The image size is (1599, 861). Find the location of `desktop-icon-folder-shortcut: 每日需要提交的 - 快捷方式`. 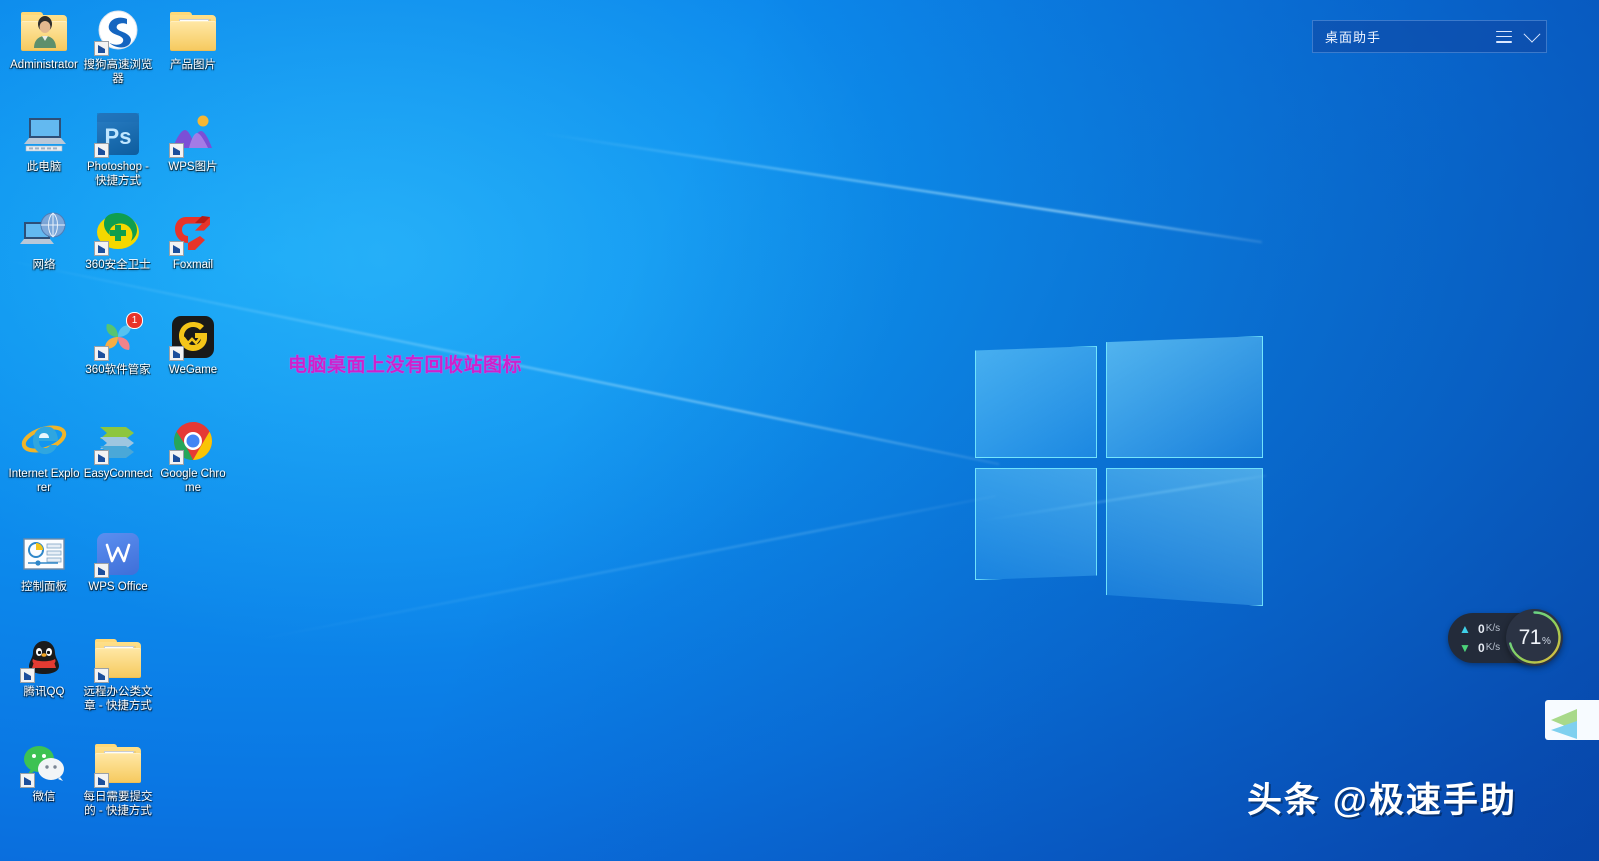

desktop-icon-folder-shortcut: 每日需要提交的 - 快捷方式 is located at coordinates (118, 779).